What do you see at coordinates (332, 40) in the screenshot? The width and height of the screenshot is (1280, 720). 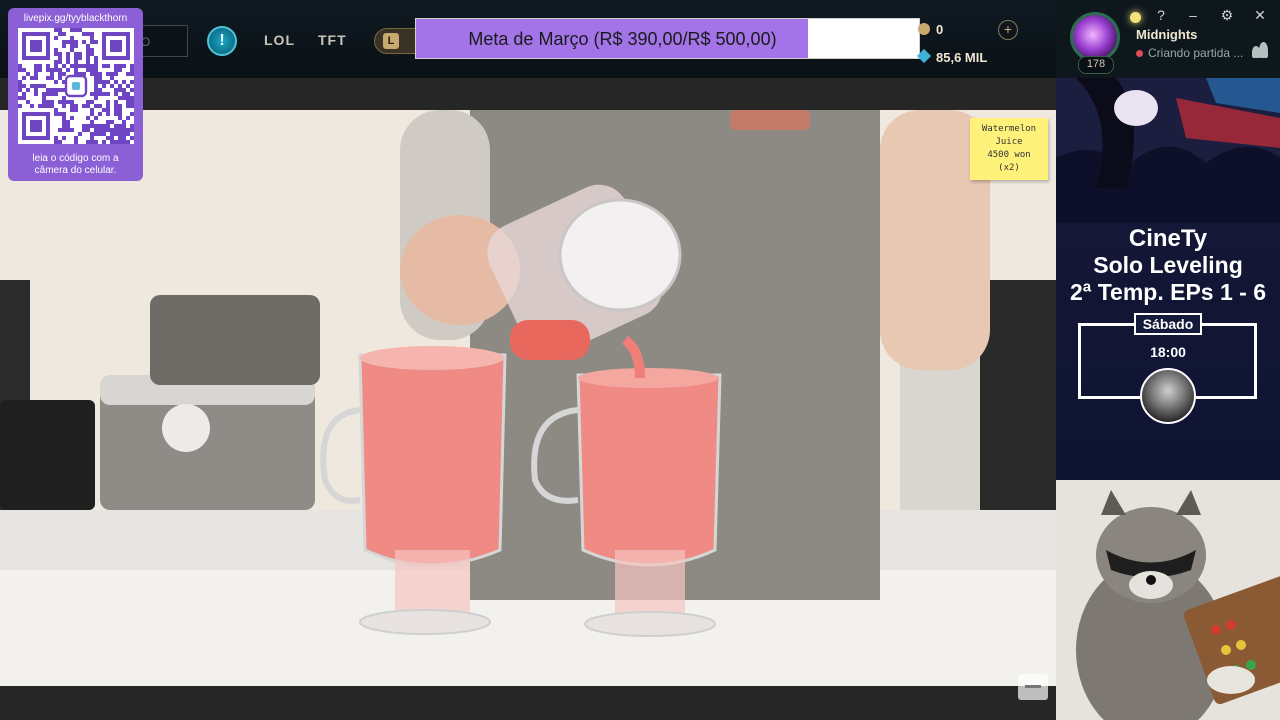 I see `nav-tab-tft: TFT` at bounding box center [332, 40].